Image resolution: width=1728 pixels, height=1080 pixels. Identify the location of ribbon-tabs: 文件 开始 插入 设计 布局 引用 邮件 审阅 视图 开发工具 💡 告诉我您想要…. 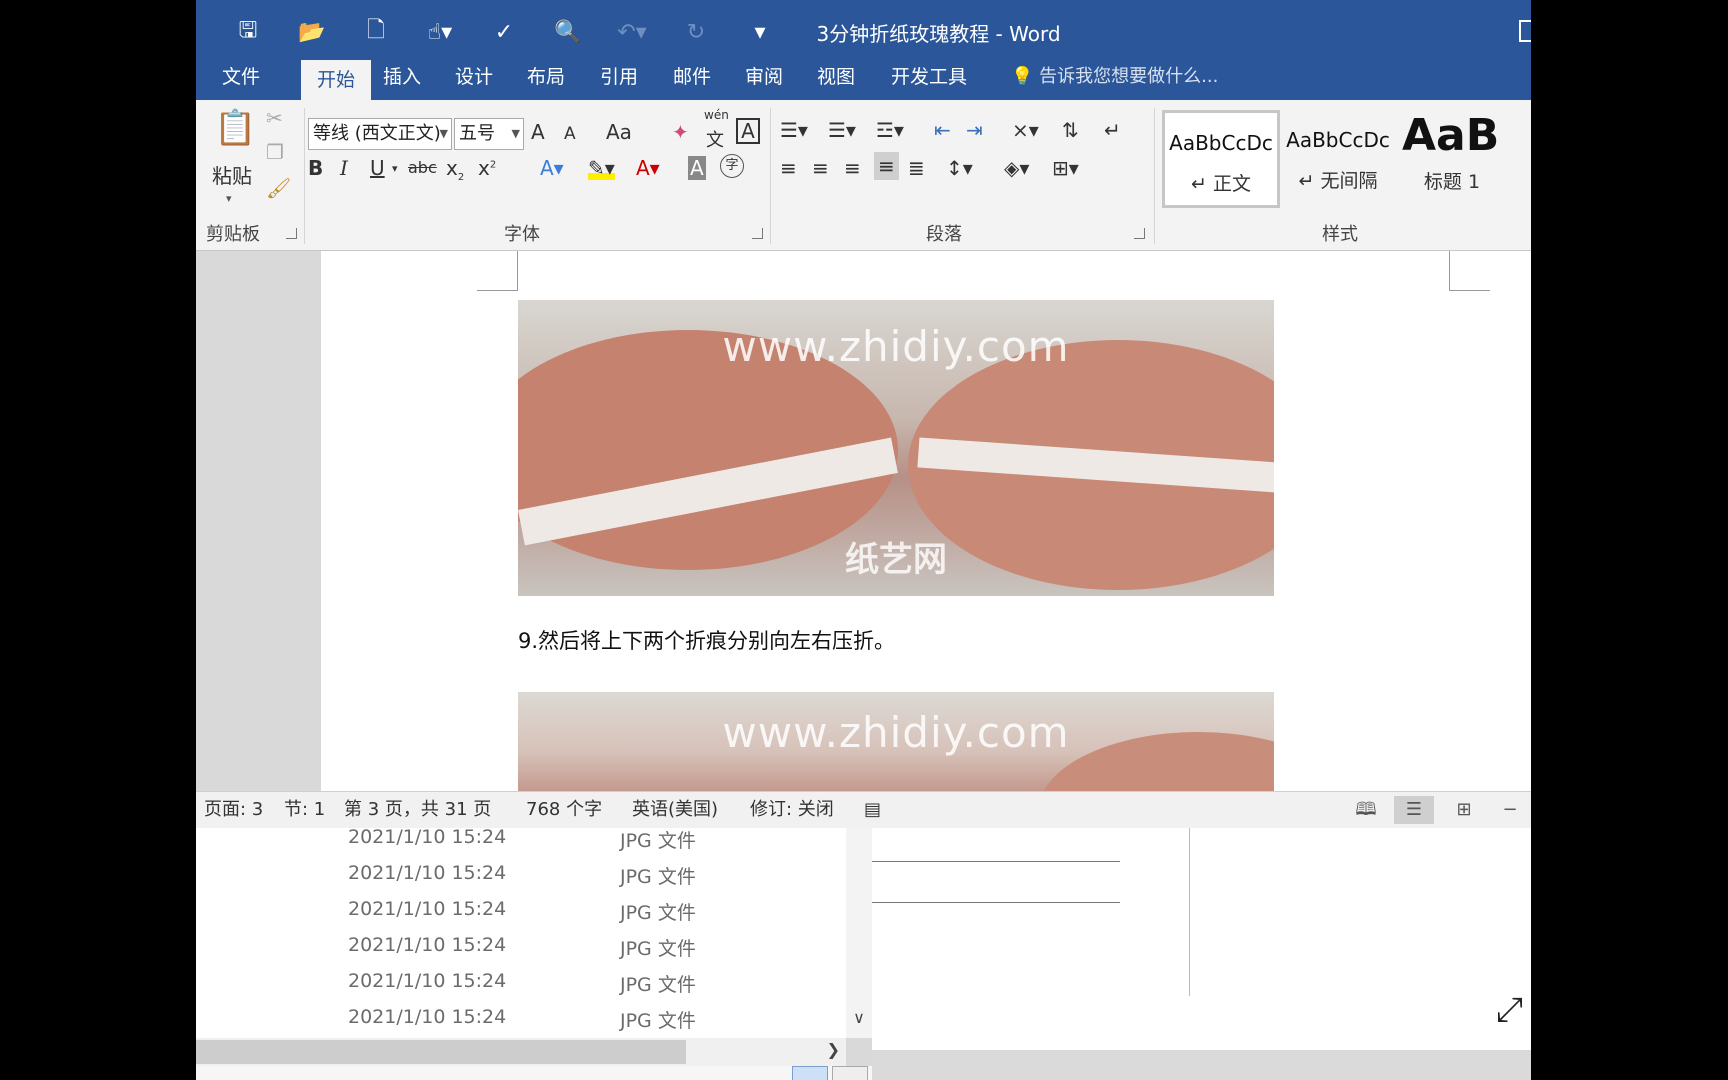
(863, 77).